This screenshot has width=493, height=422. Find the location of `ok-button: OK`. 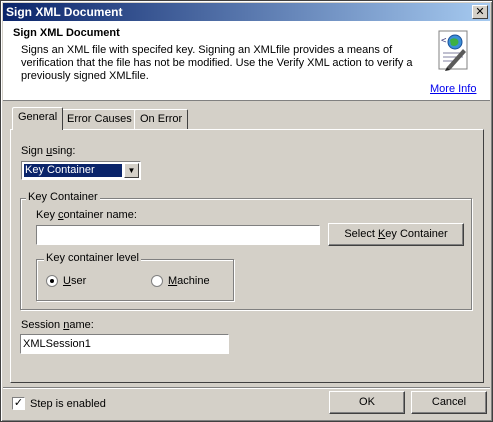

ok-button: OK is located at coordinates (367, 402).